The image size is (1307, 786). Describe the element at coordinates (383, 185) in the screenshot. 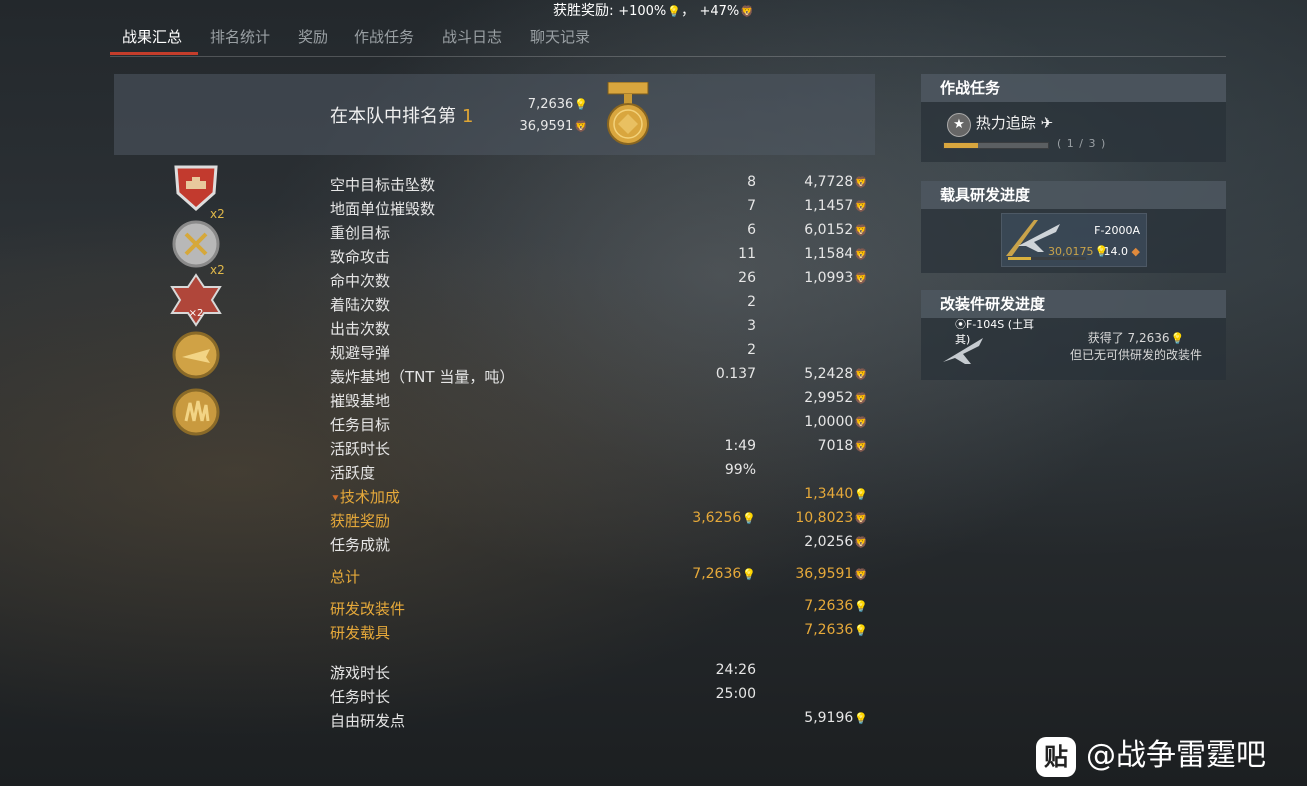

I see `stat-label: 空中目标击坠数` at that location.